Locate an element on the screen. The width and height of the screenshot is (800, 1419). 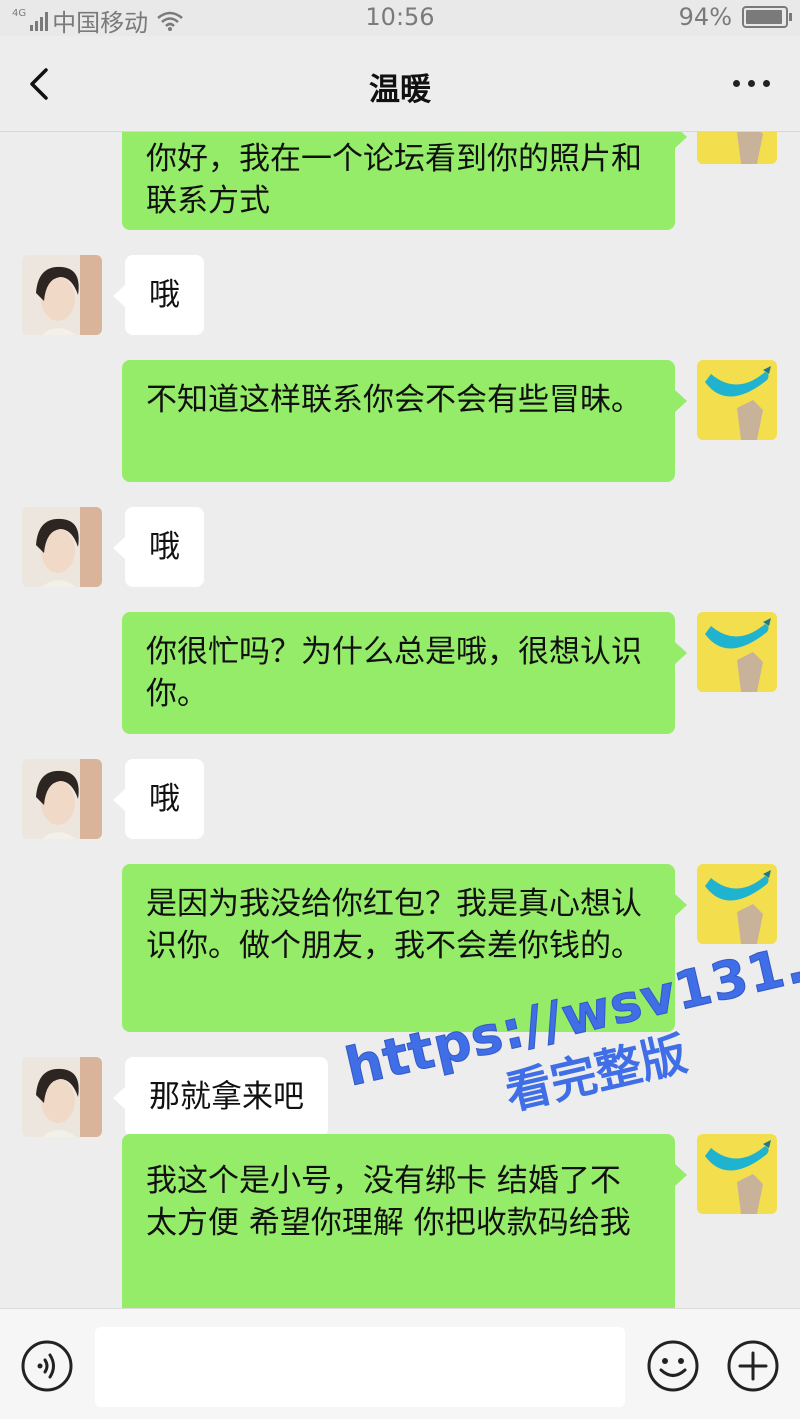
plus-icon is located at coordinates (753, 1366).